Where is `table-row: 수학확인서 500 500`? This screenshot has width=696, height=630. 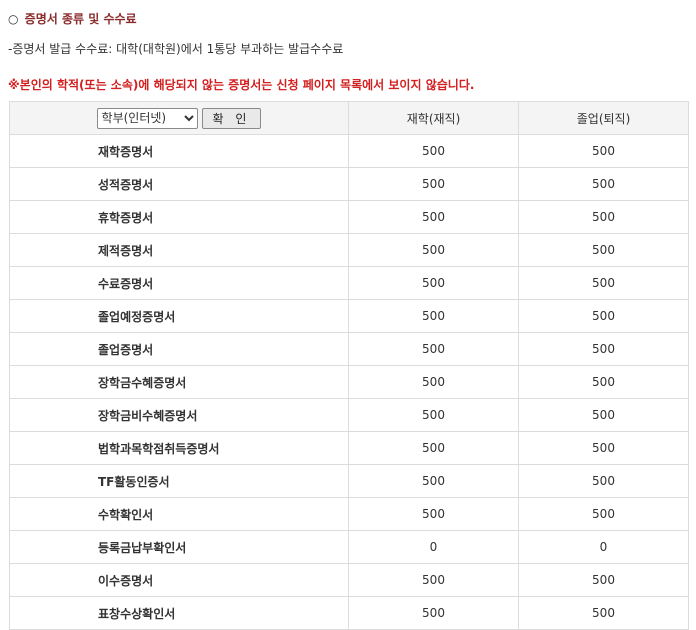
table-row: 수학확인서 500 500 is located at coordinates (349, 514).